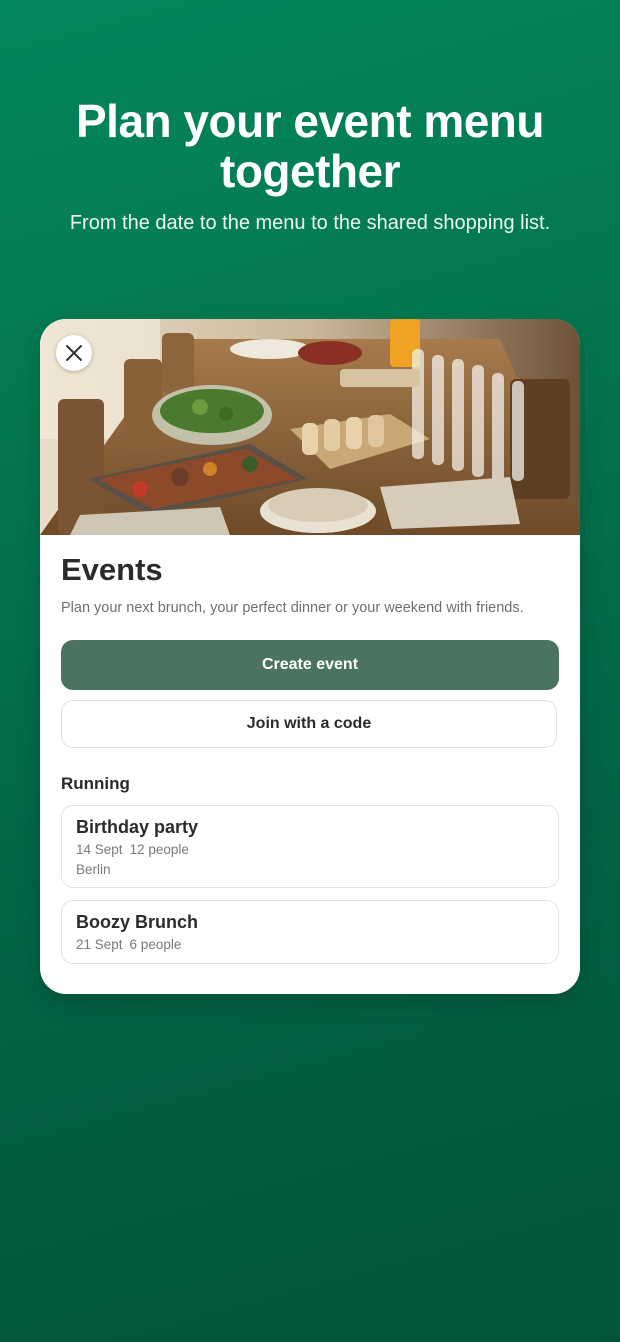 The width and height of the screenshot is (620, 1342). I want to click on event-table-photo, so click(310, 427).